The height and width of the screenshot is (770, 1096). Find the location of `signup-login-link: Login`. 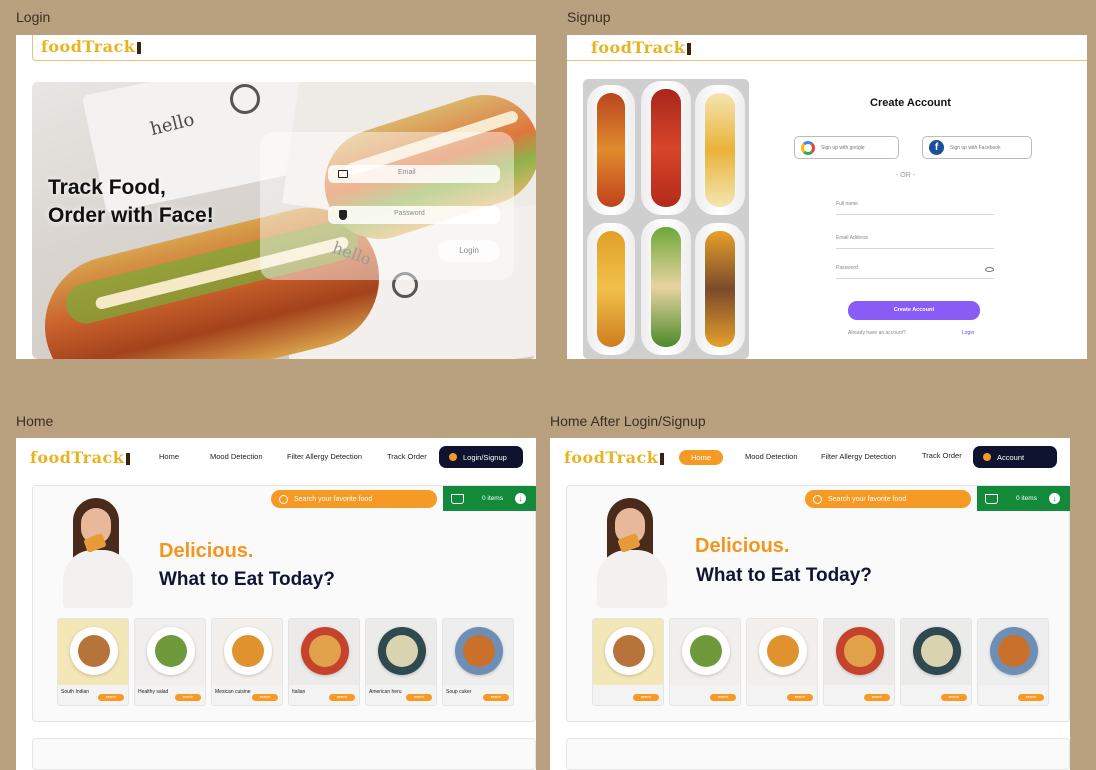

signup-login-link: Login is located at coordinates (968, 333).